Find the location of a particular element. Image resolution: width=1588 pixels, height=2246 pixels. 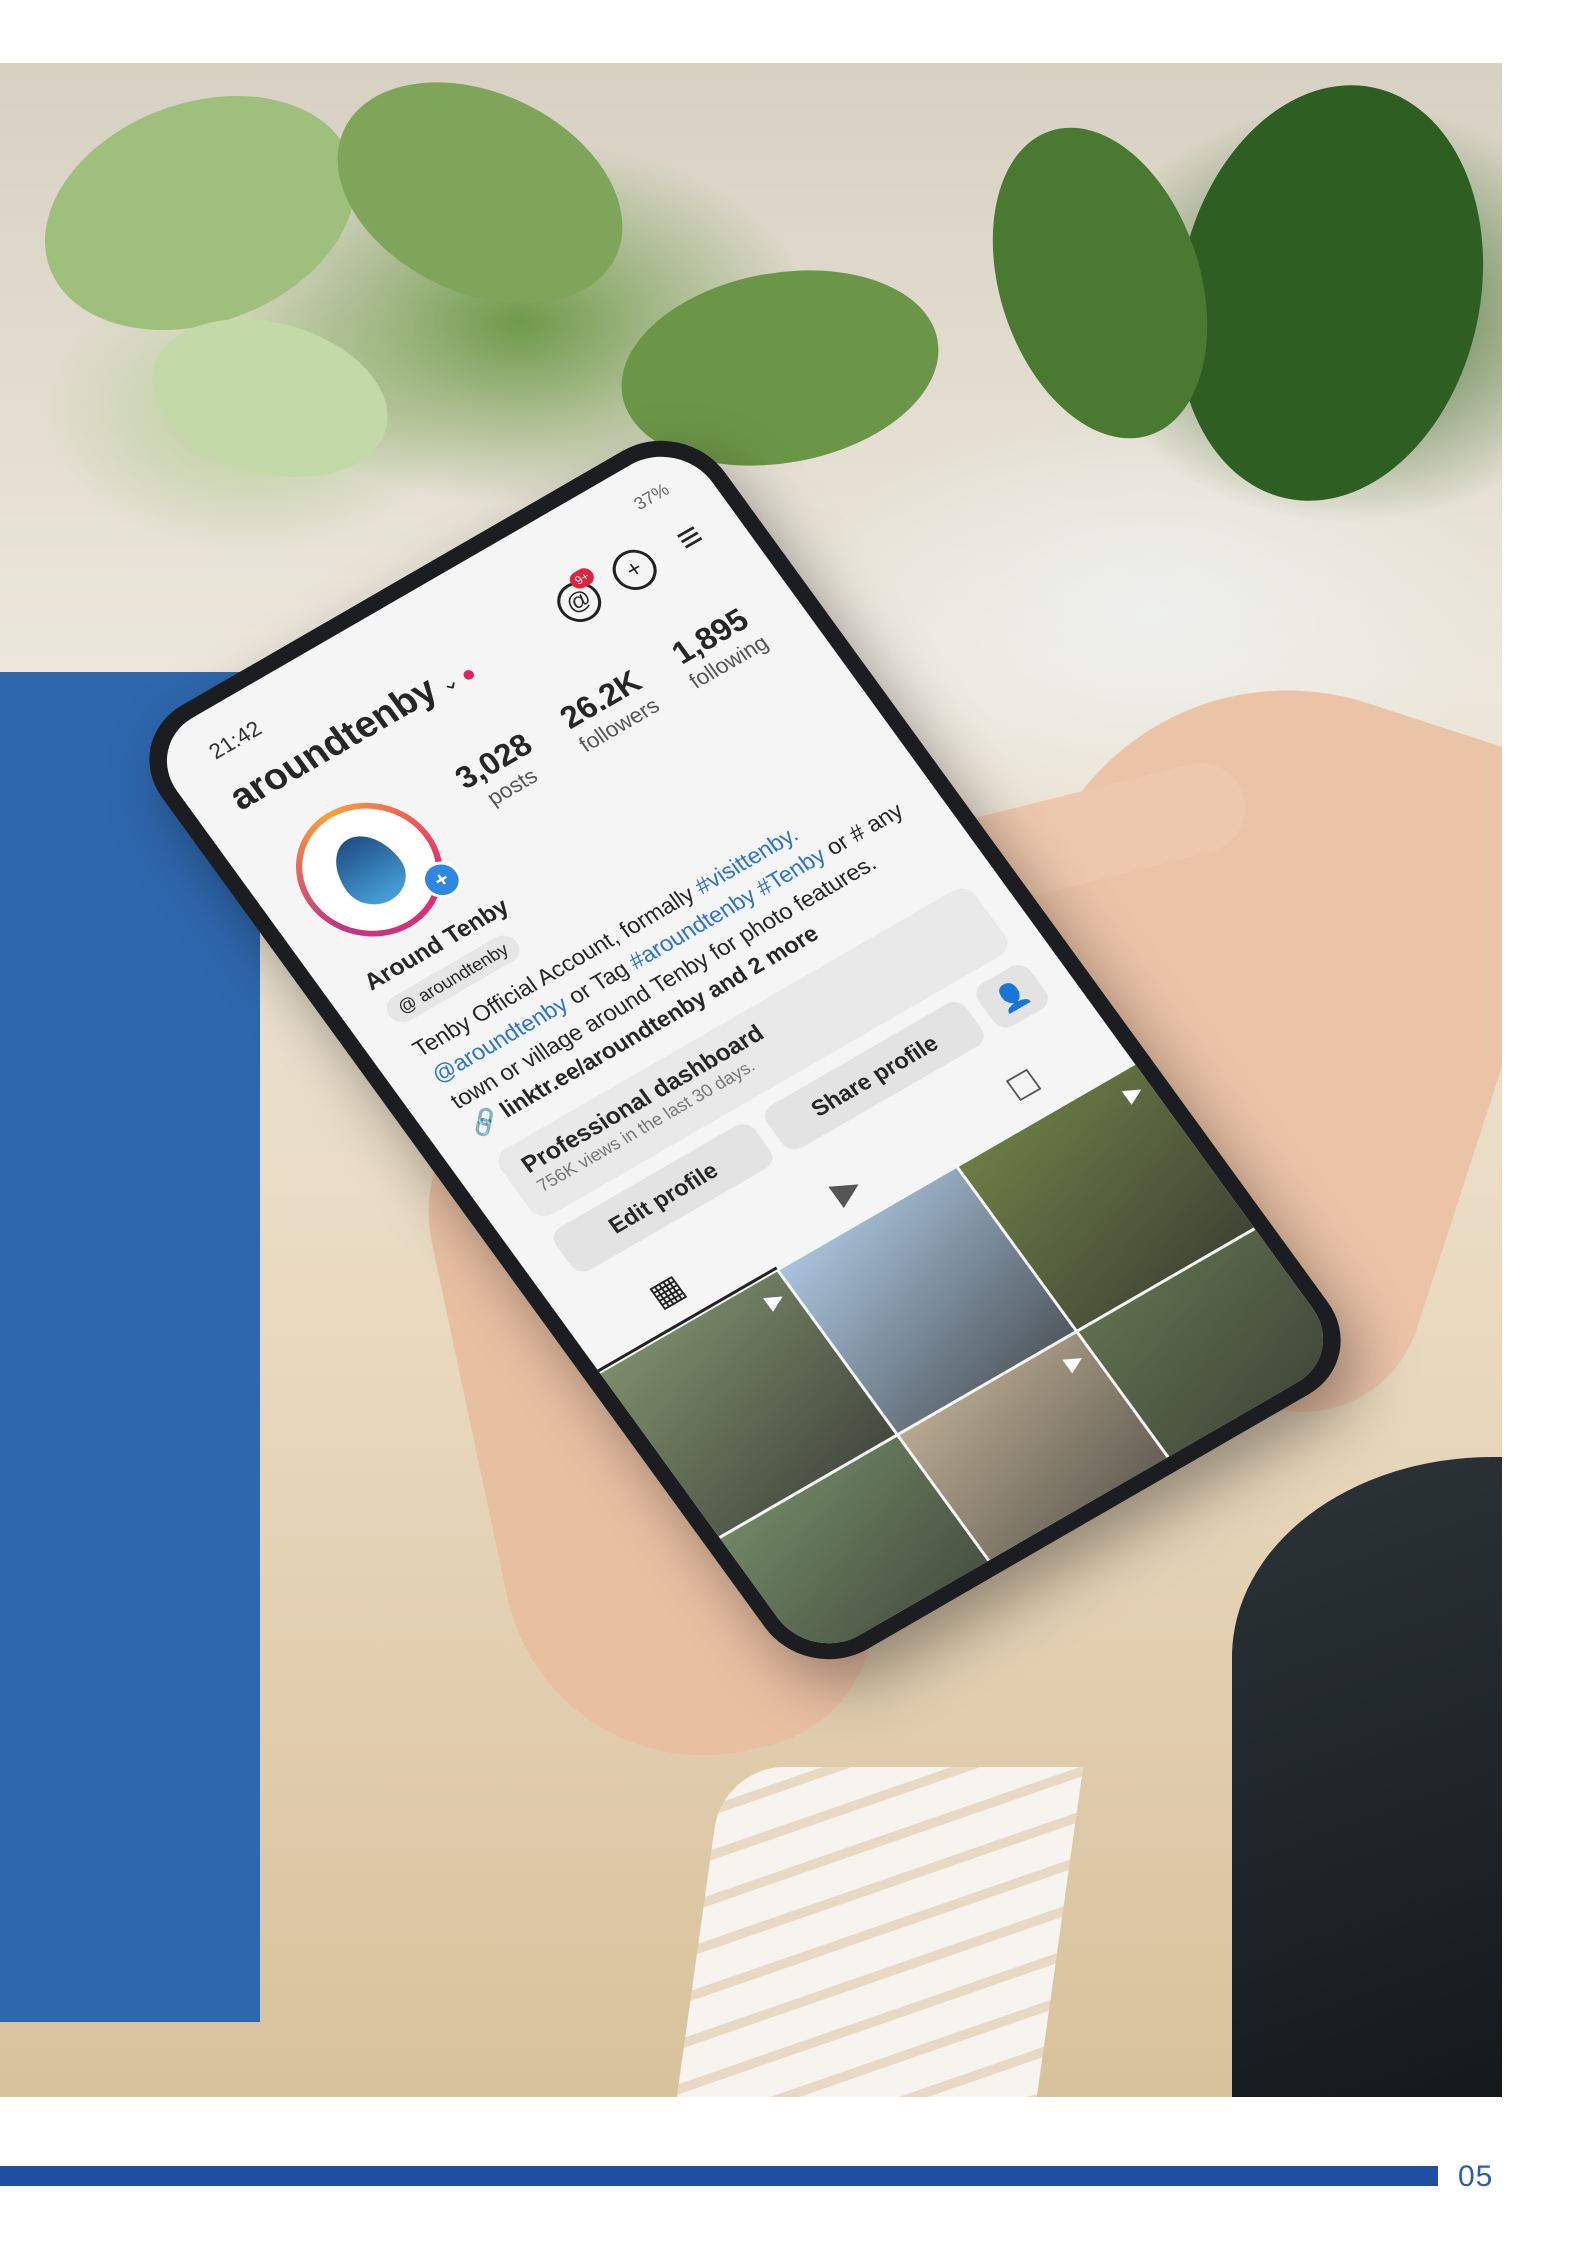

threads-icon: @9+ is located at coordinates (579, 597).